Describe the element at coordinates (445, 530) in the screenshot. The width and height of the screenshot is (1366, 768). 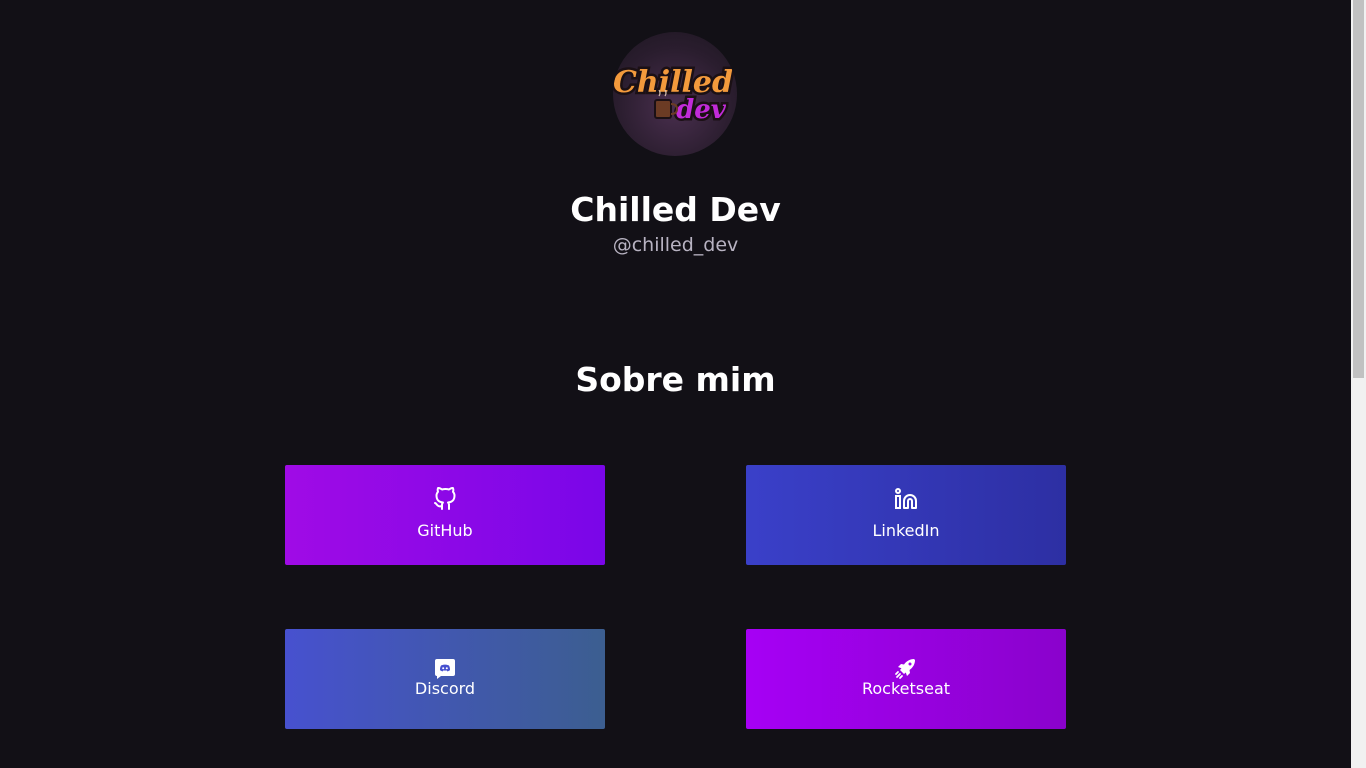
I see `github-label: GitHub` at that location.